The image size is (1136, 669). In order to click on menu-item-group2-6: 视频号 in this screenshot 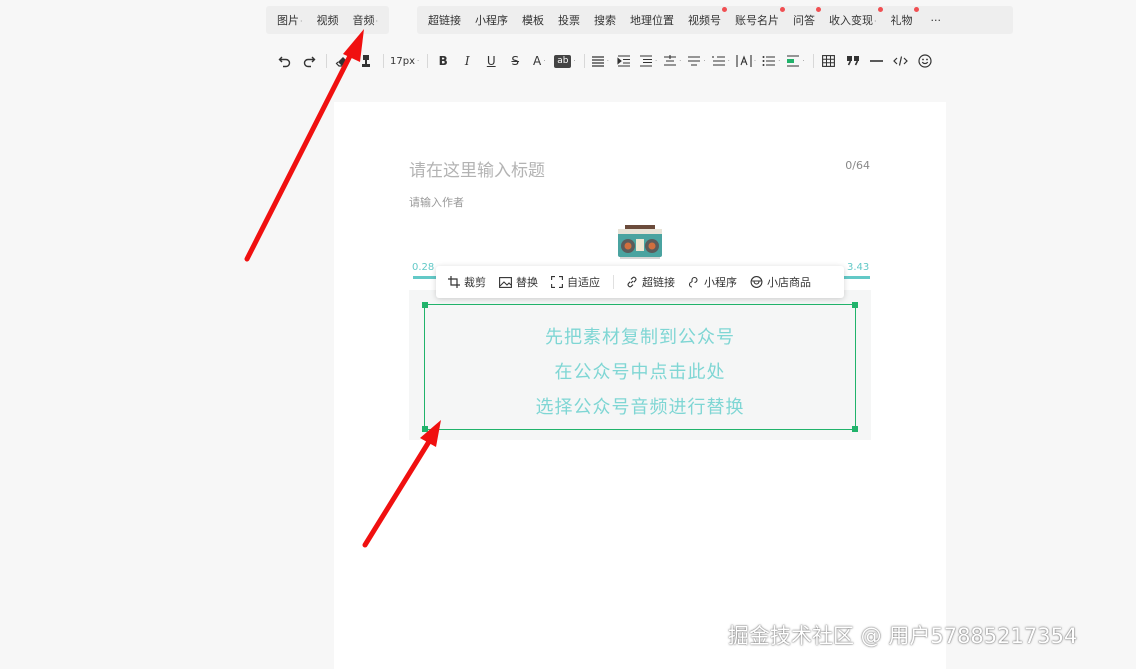, I will do `click(704, 17)`.